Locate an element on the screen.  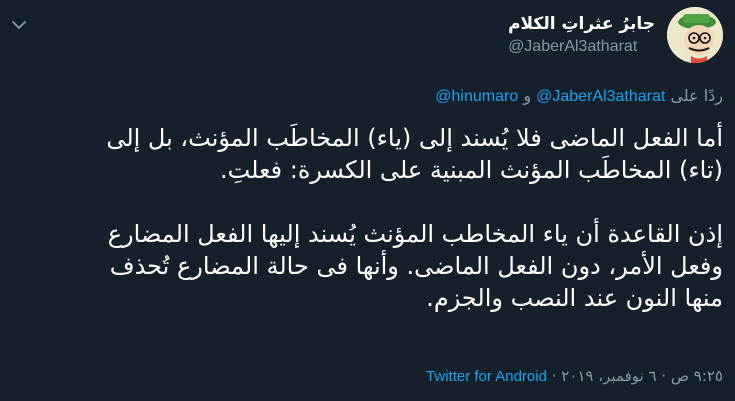
tweet-header: جابرُ عثراتِ الكلام @JaberAl3atharat is located at coordinates (615, 35).